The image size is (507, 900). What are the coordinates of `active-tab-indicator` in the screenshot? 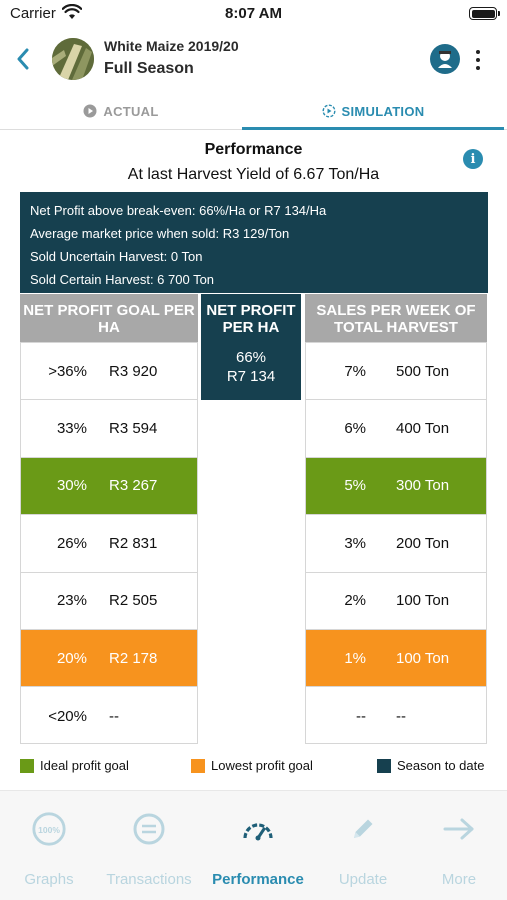 It's located at (373, 128).